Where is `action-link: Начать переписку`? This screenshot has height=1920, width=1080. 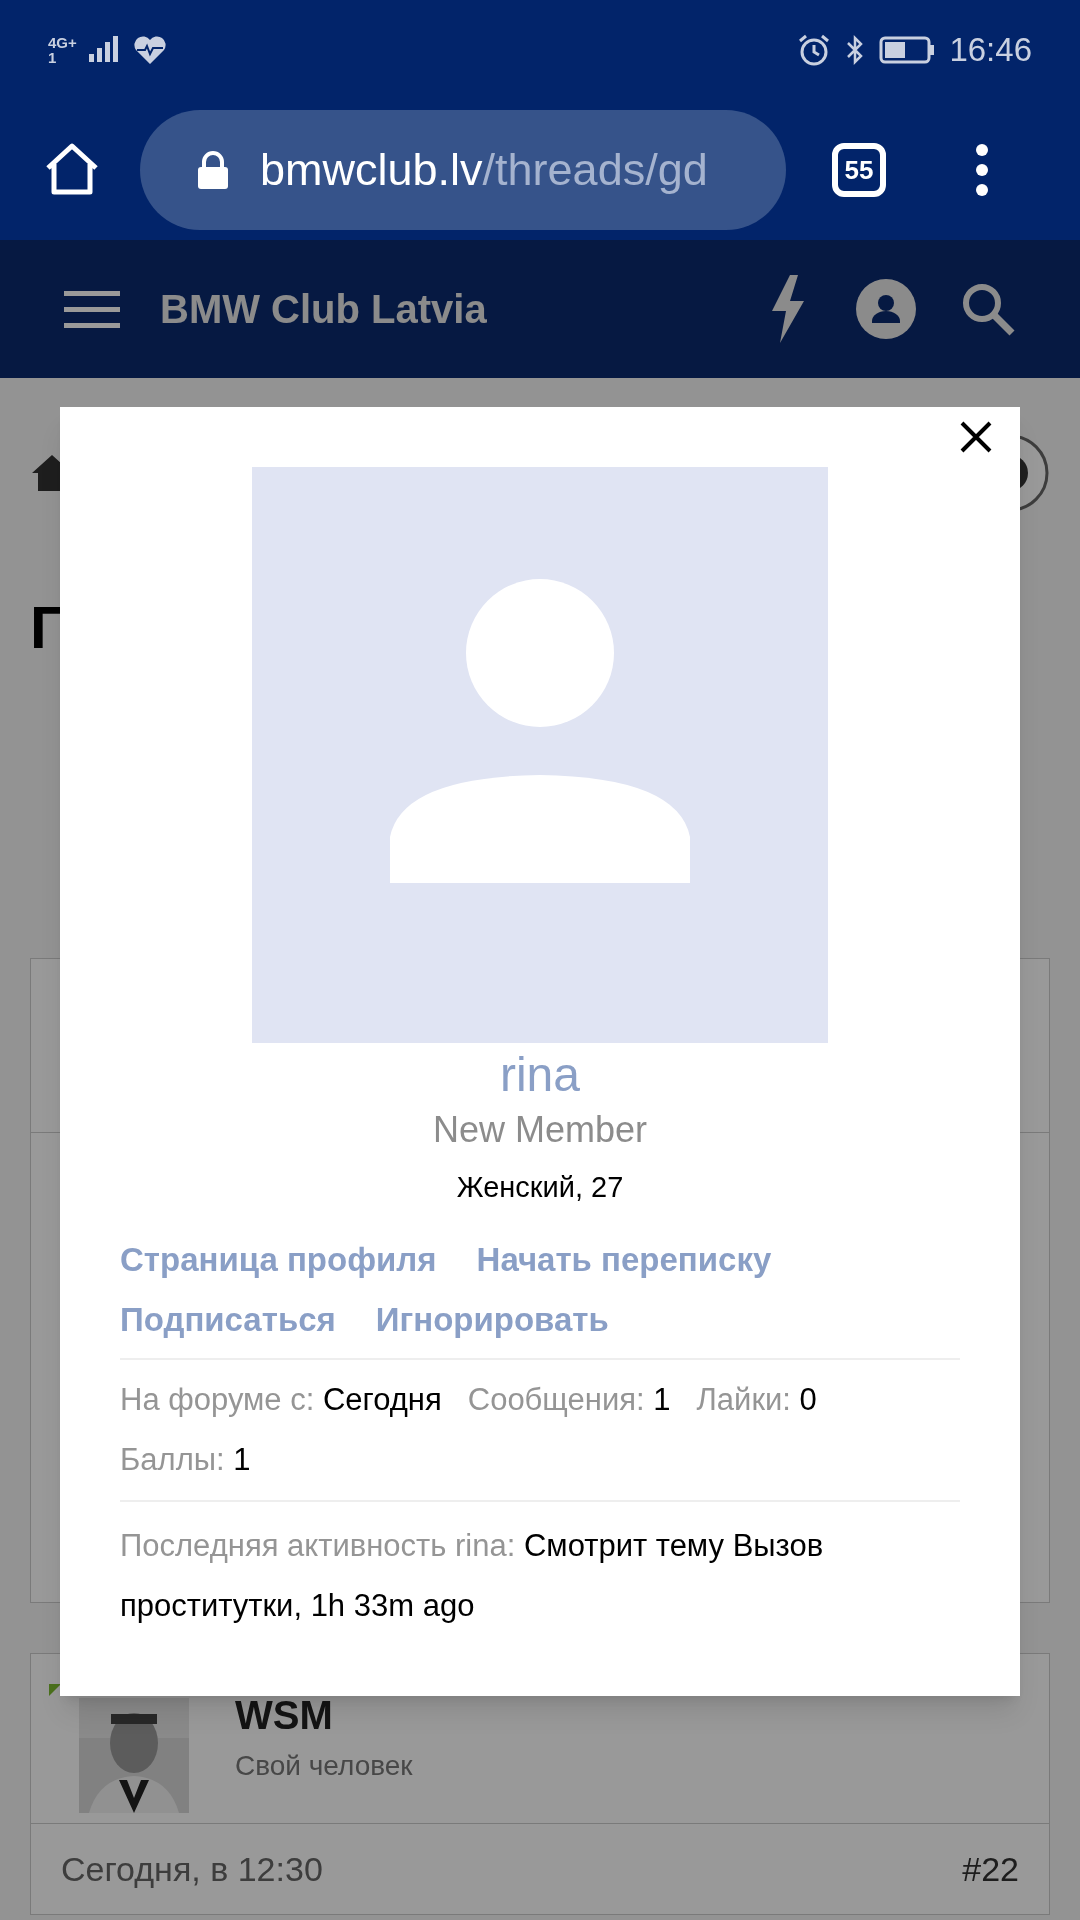
action-link: Начать переписку is located at coordinates (624, 1259).